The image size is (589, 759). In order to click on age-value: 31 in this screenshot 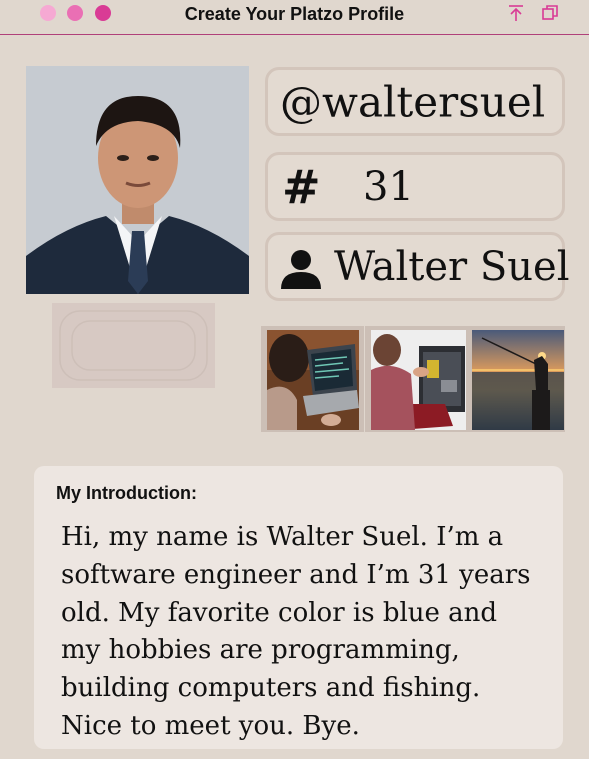, I will do `click(388, 186)`.